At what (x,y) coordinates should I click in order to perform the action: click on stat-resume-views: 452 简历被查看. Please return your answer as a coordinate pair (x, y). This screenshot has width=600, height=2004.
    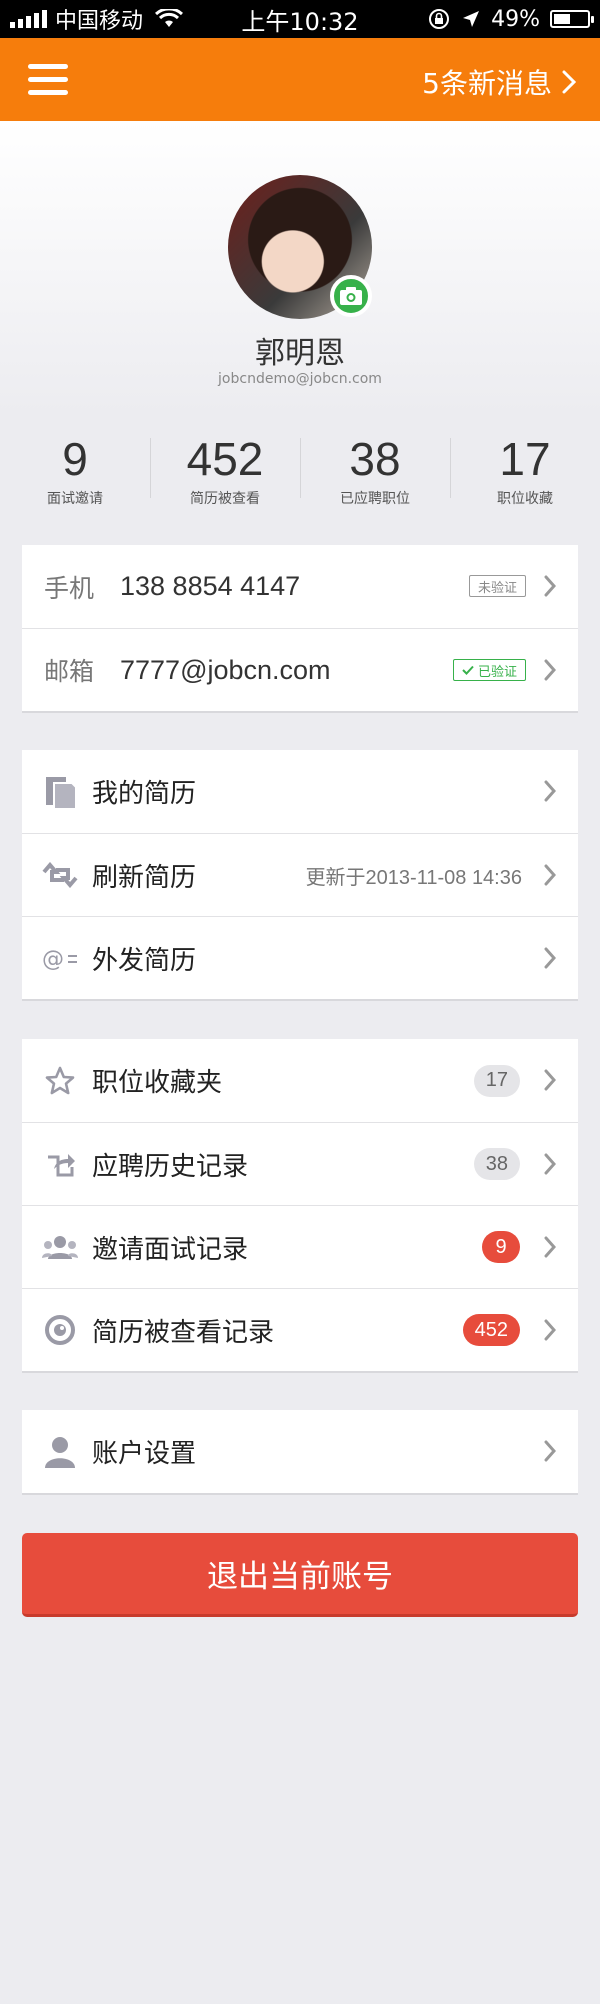
    Looking at the image, I should click on (225, 465).